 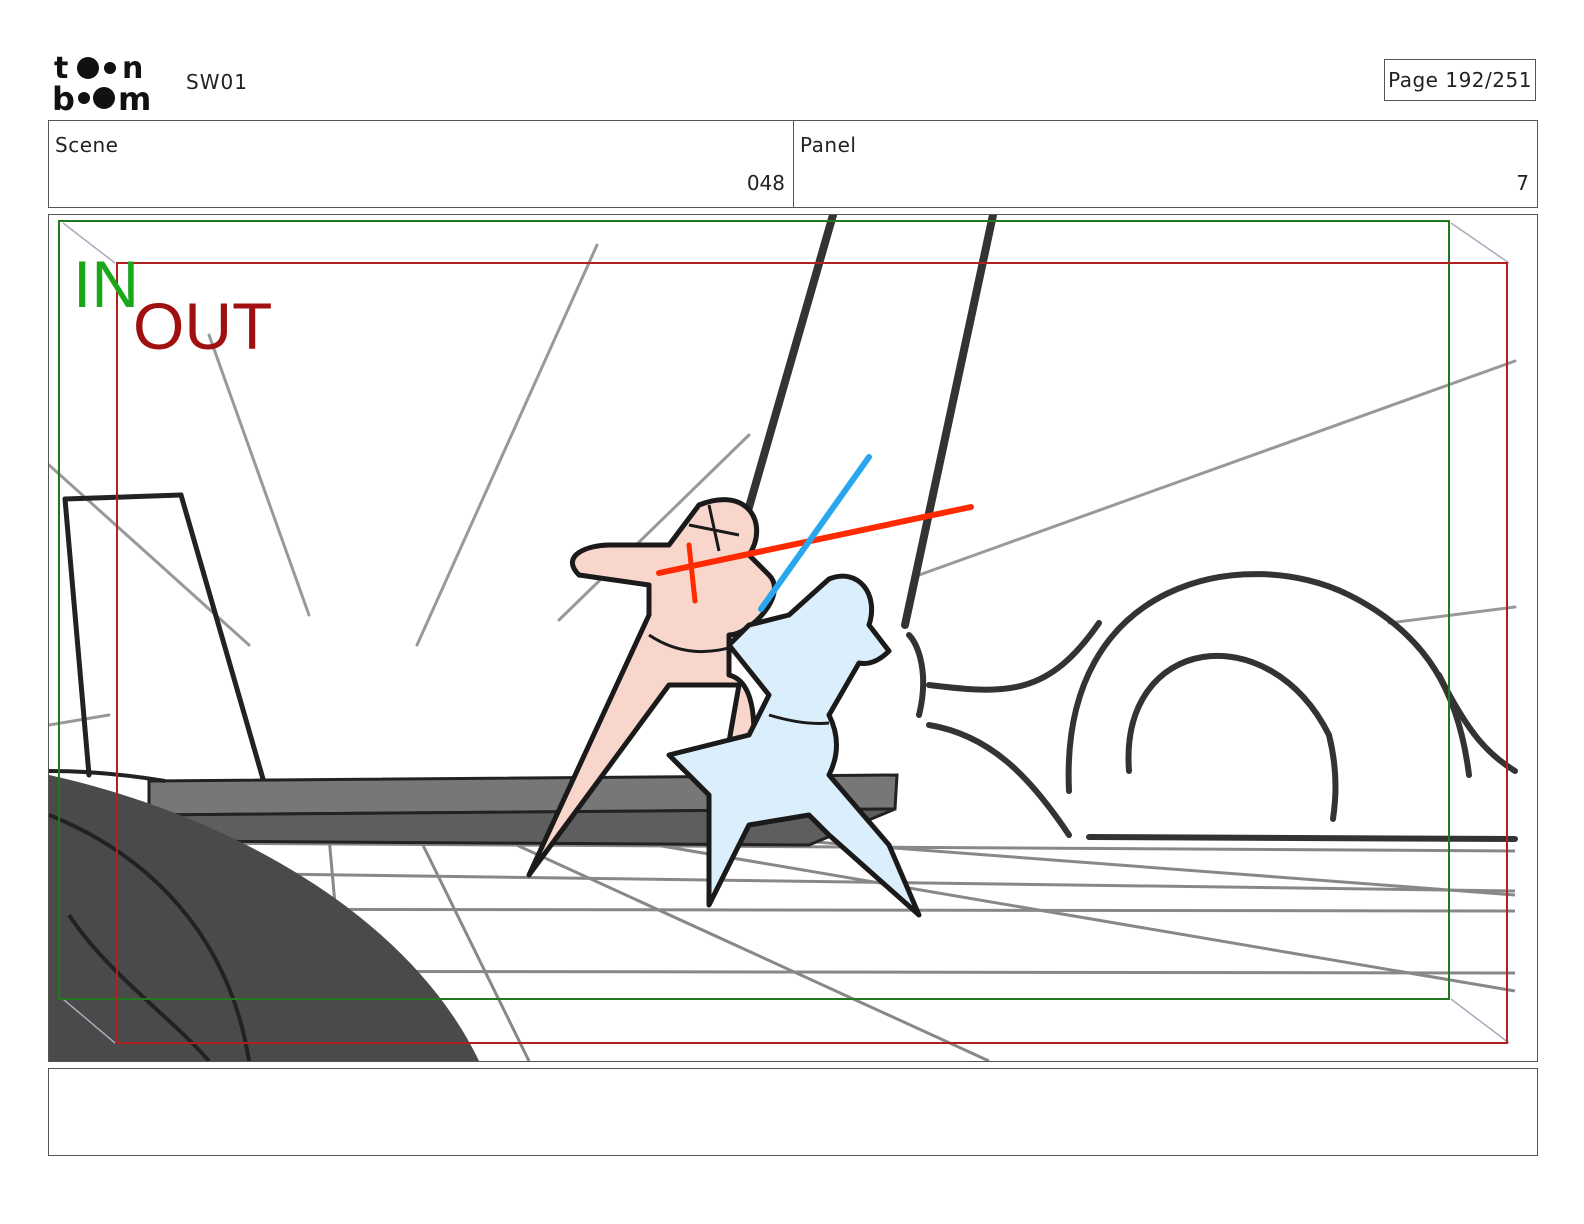 What do you see at coordinates (1522, 183) in the screenshot?
I see `panel-value: 7` at bounding box center [1522, 183].